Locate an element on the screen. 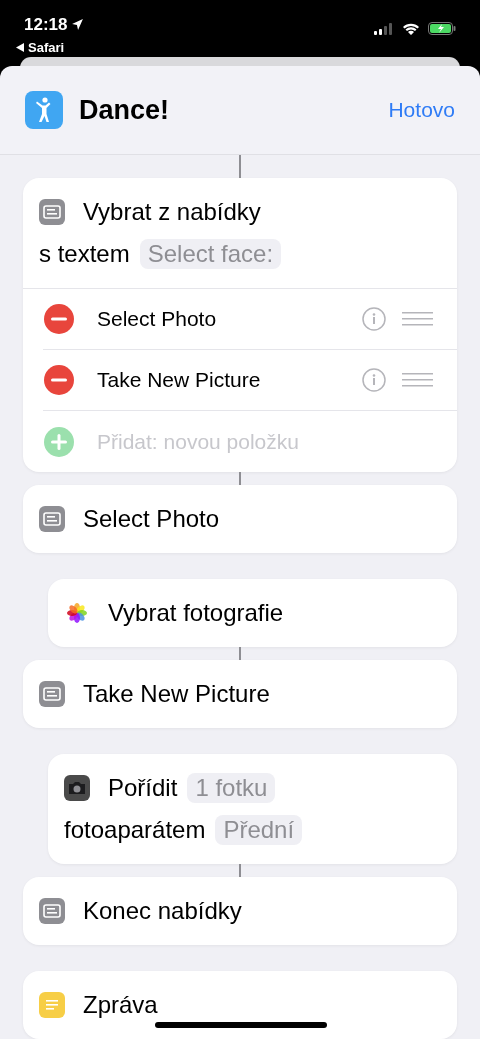 This screenshot has width=480, height=1039. shortcut-title: Dance! is located at coordinates (124, 110).